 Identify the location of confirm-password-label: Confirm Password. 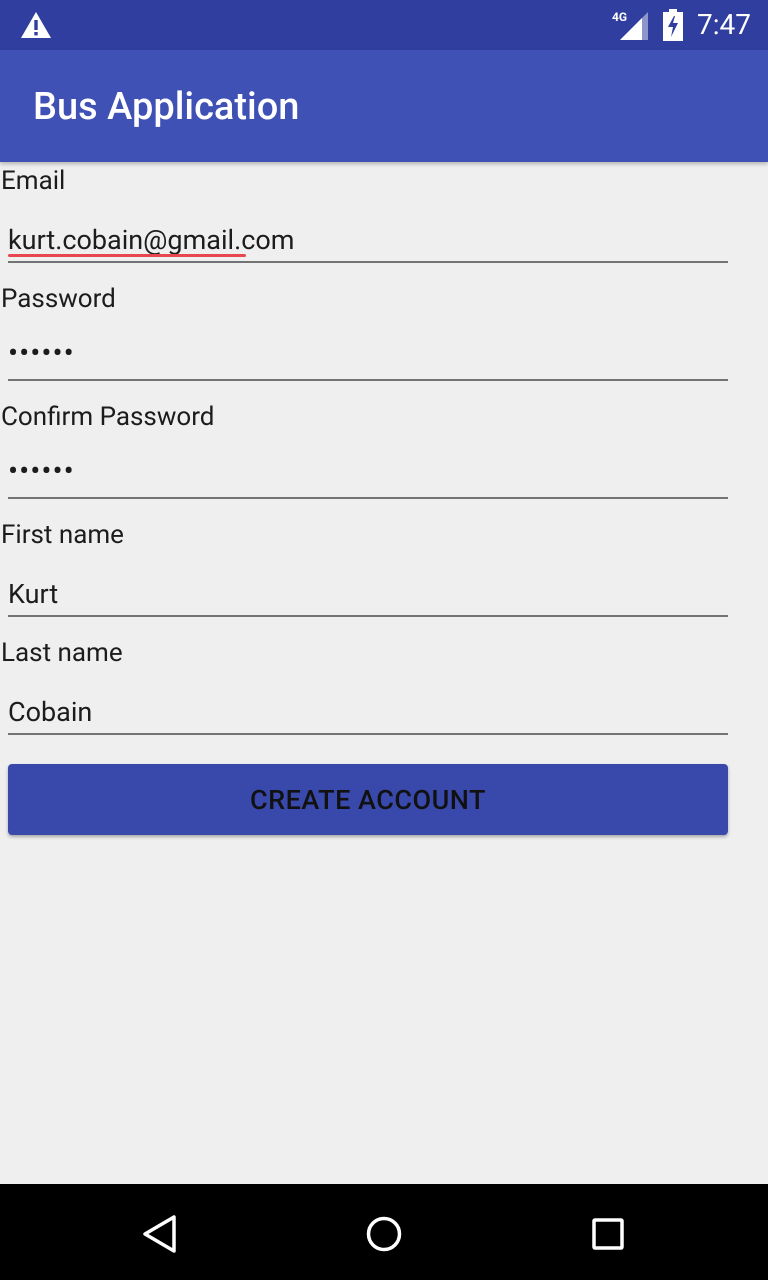
(108, 417).